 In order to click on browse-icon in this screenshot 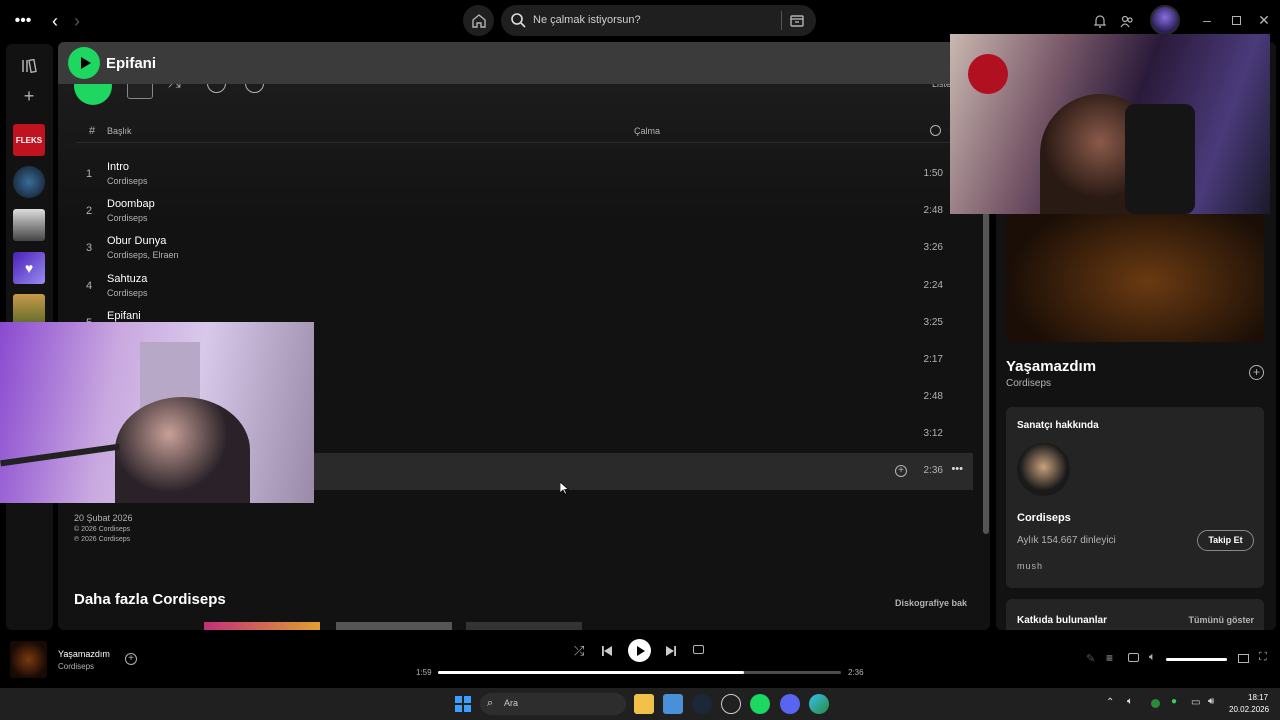, I will do `click(797, 23)`.